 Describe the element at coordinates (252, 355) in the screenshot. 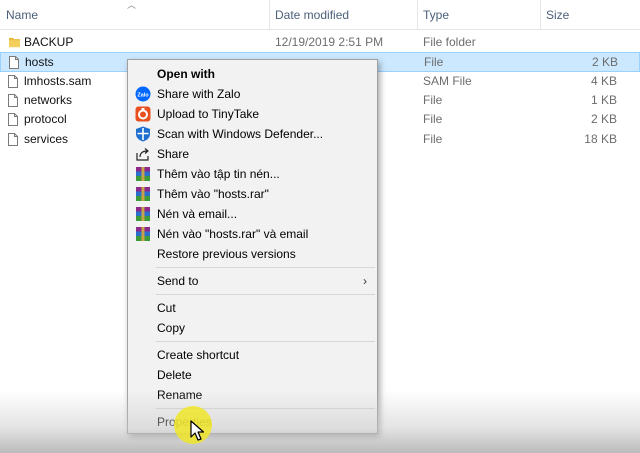

I see `menu-item-create-shortcut: Create shortcut` at that location.